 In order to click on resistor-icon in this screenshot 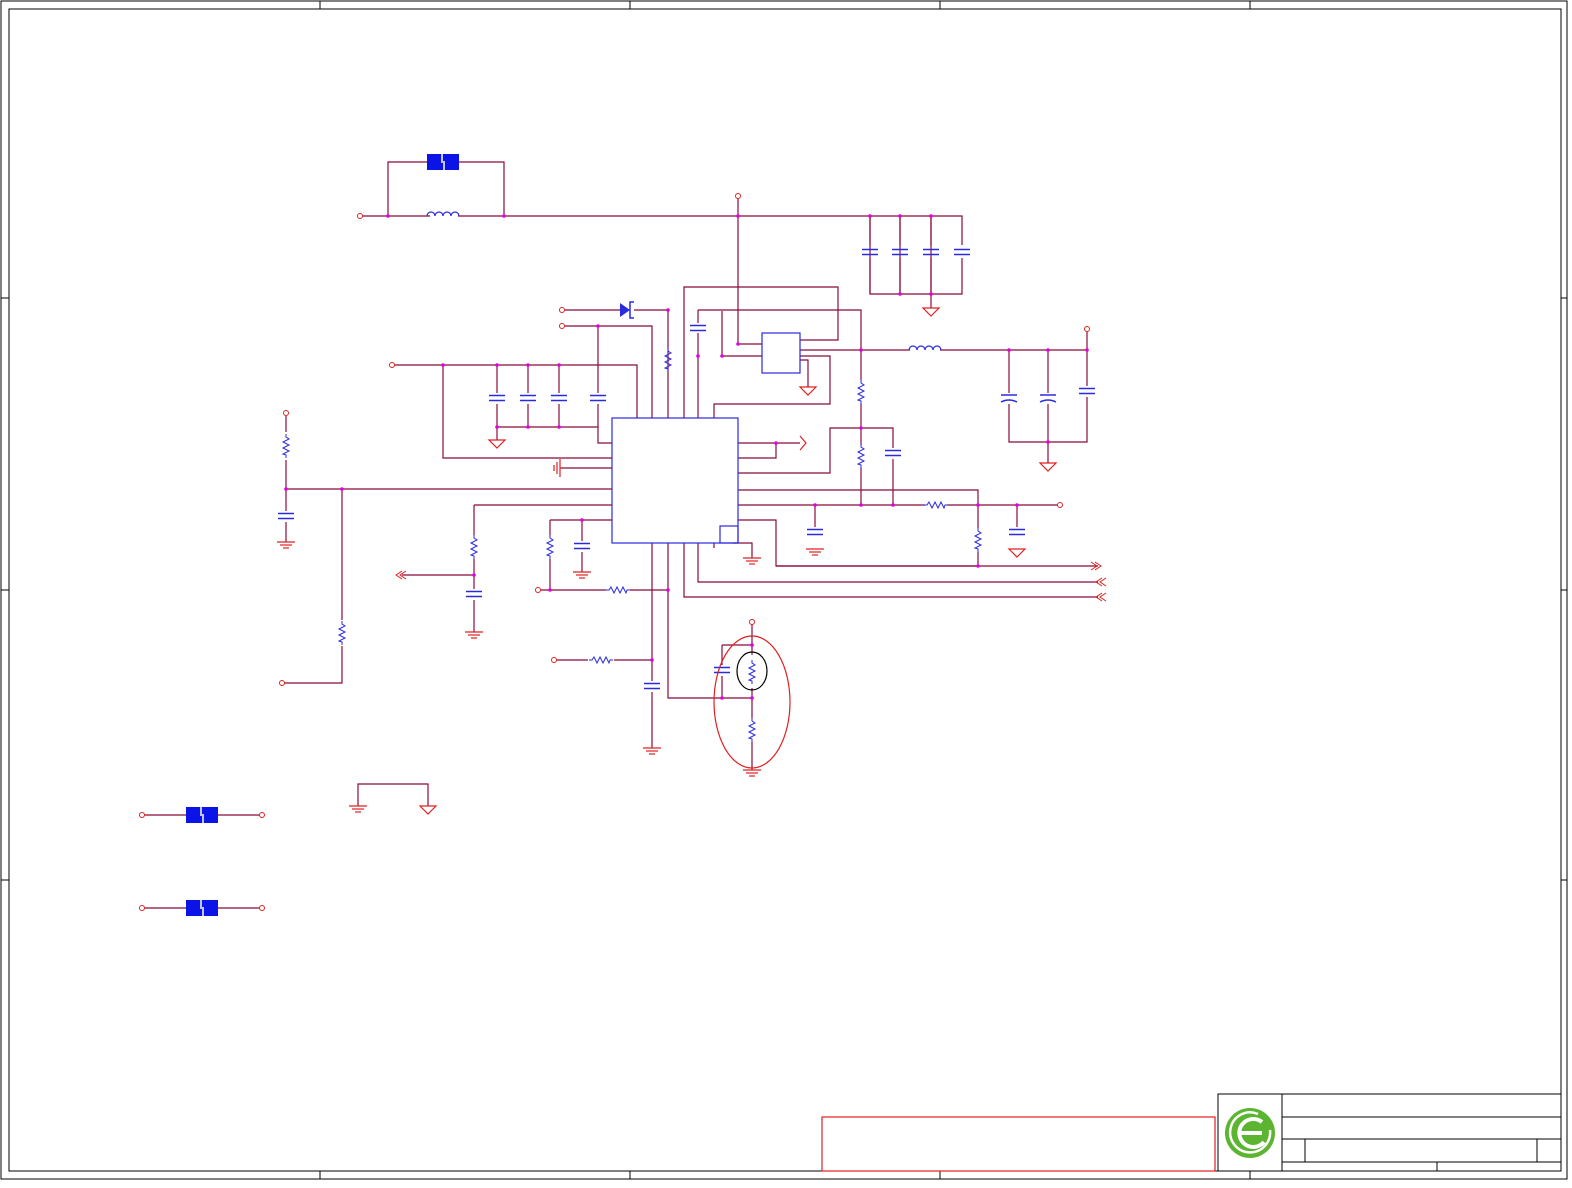, I will do `click(632, 545)`.